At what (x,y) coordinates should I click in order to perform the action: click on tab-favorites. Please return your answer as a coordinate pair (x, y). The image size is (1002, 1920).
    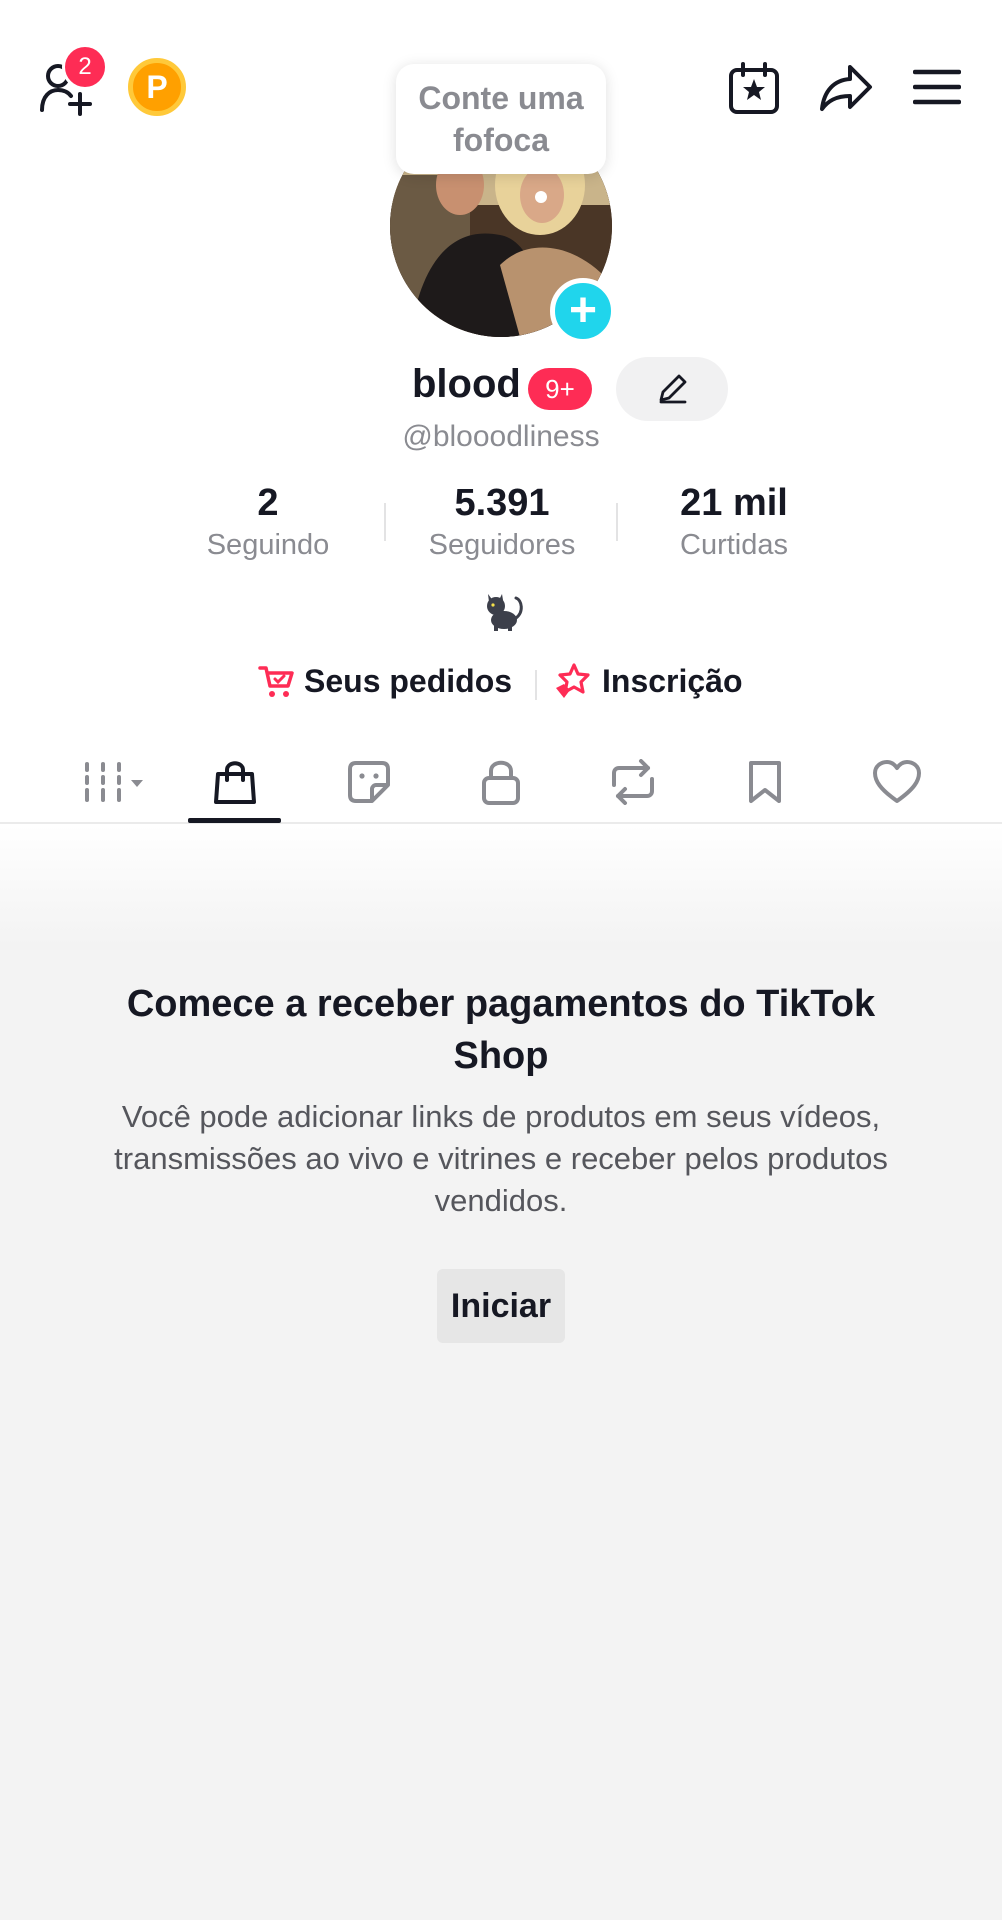
    Looking at the image, I should click on (765, 782).